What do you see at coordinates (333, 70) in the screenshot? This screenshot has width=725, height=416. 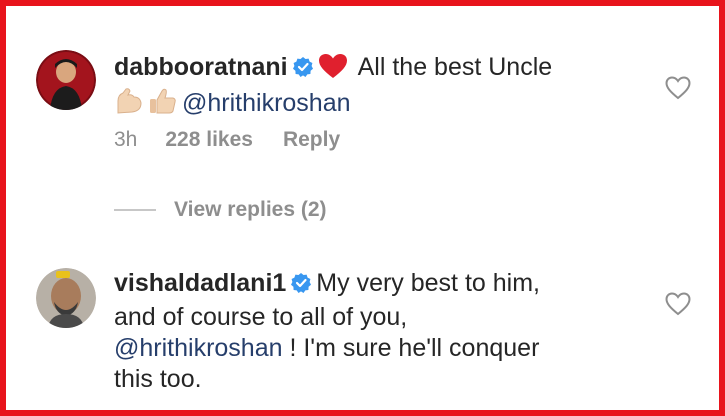 I see `red-heart-emoji` at bounding box center [333, 70].